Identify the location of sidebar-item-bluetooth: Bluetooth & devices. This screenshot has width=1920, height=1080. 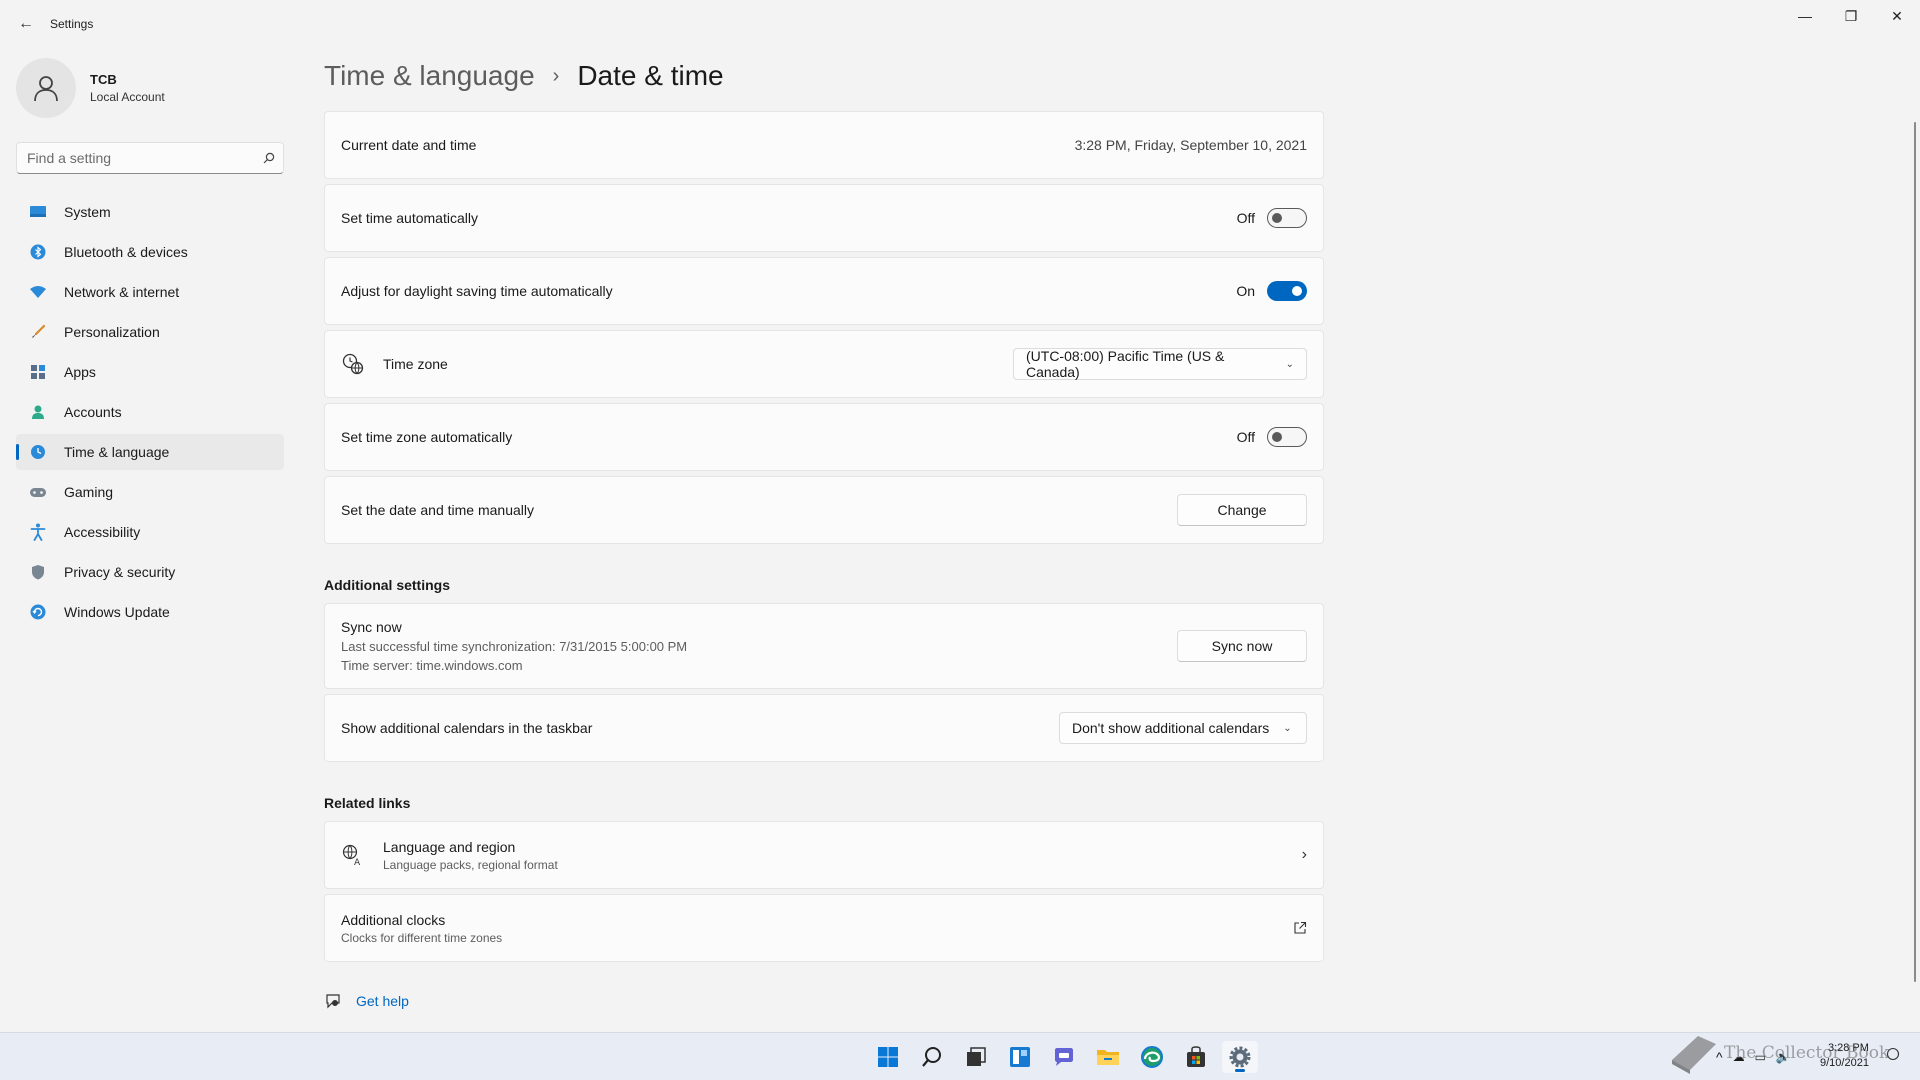
(150, 252).